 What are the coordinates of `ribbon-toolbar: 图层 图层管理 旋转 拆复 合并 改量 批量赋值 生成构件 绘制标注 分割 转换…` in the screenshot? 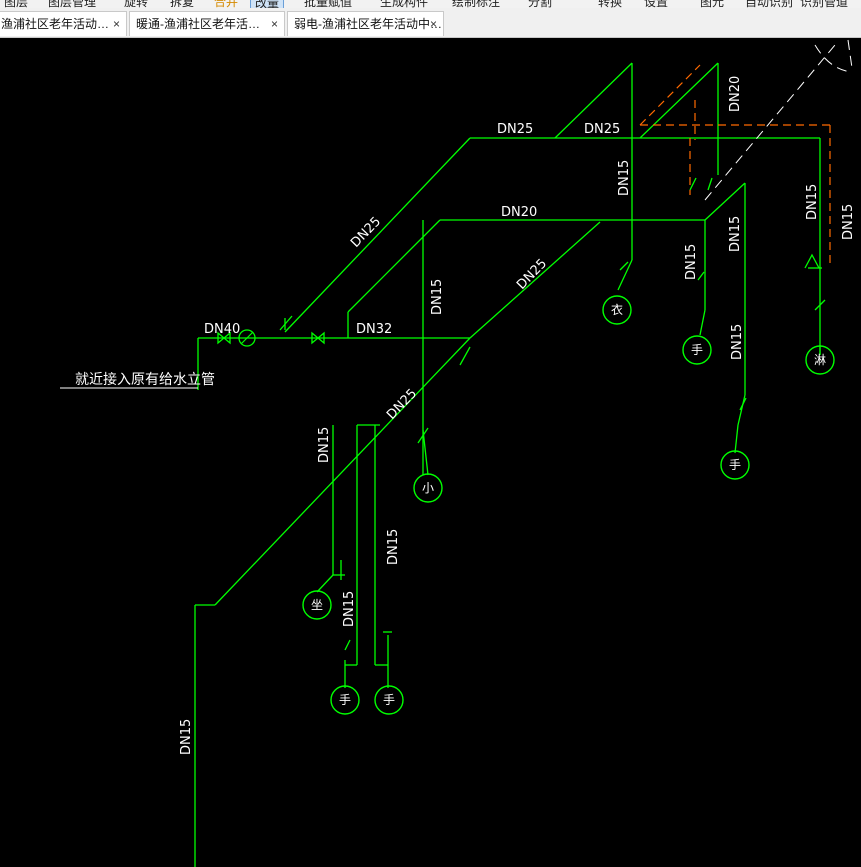 It's located at (430, 4).